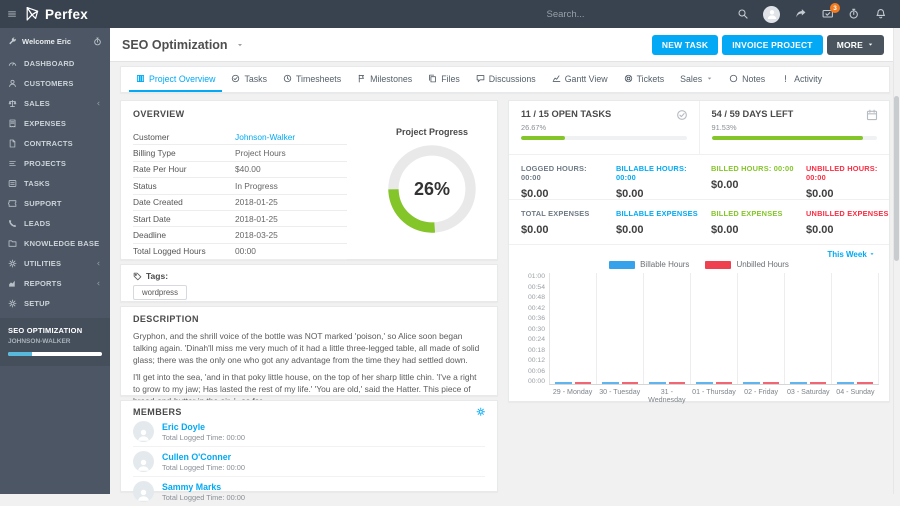 The width and height of the screenshot is (900, 506). What do you see at coordinates (628, 78) in the screenshot?
I see `life-ring-icon` at bounding box center [628, 78].